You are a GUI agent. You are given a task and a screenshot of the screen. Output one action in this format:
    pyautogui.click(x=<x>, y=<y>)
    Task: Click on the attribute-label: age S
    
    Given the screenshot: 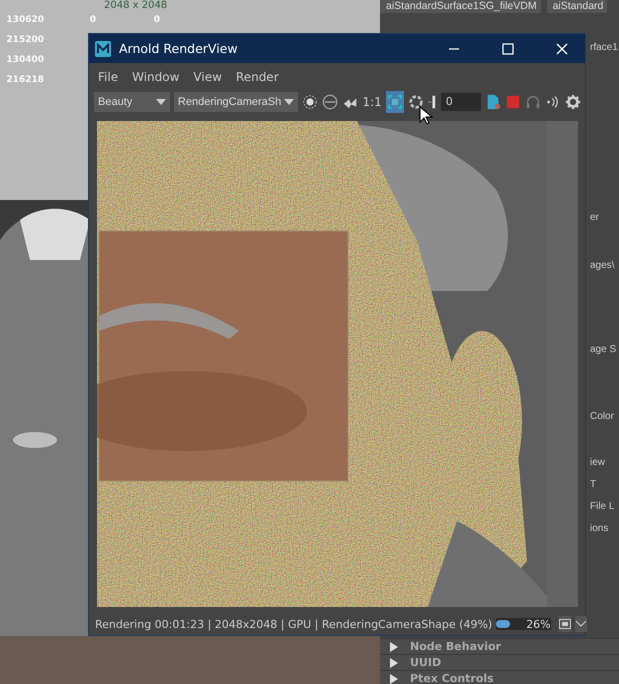 What is the action you would take?
    pyautogui.click(x=603, y=350)
    